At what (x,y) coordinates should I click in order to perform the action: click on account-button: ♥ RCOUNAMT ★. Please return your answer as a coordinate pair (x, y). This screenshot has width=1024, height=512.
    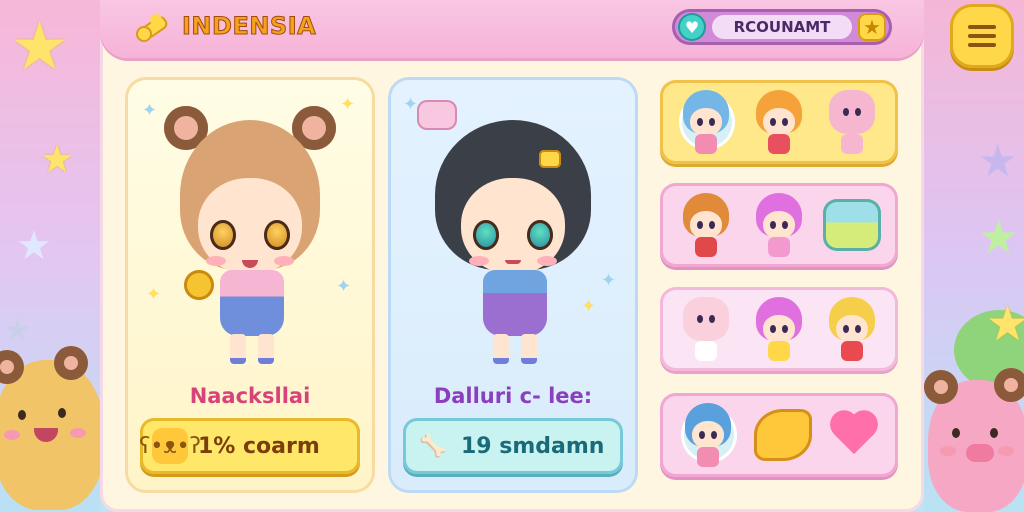
    Looking at the image, I should click on (782, 27).